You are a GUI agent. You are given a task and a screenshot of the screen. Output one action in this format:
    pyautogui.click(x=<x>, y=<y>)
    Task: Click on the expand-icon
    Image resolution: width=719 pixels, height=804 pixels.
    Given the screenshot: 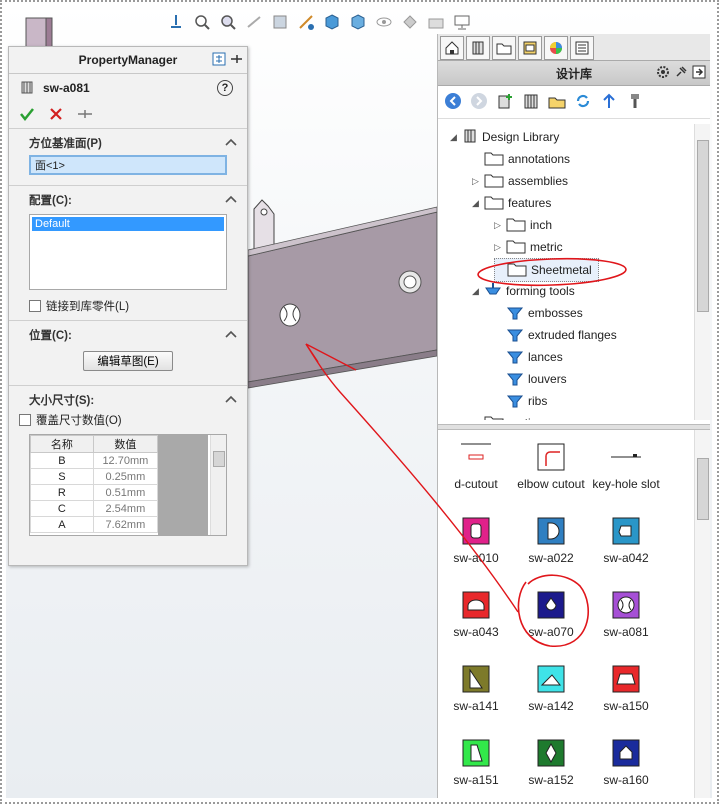 What is the action you would take?
    pyautogui.click(x=219, y=60)
    